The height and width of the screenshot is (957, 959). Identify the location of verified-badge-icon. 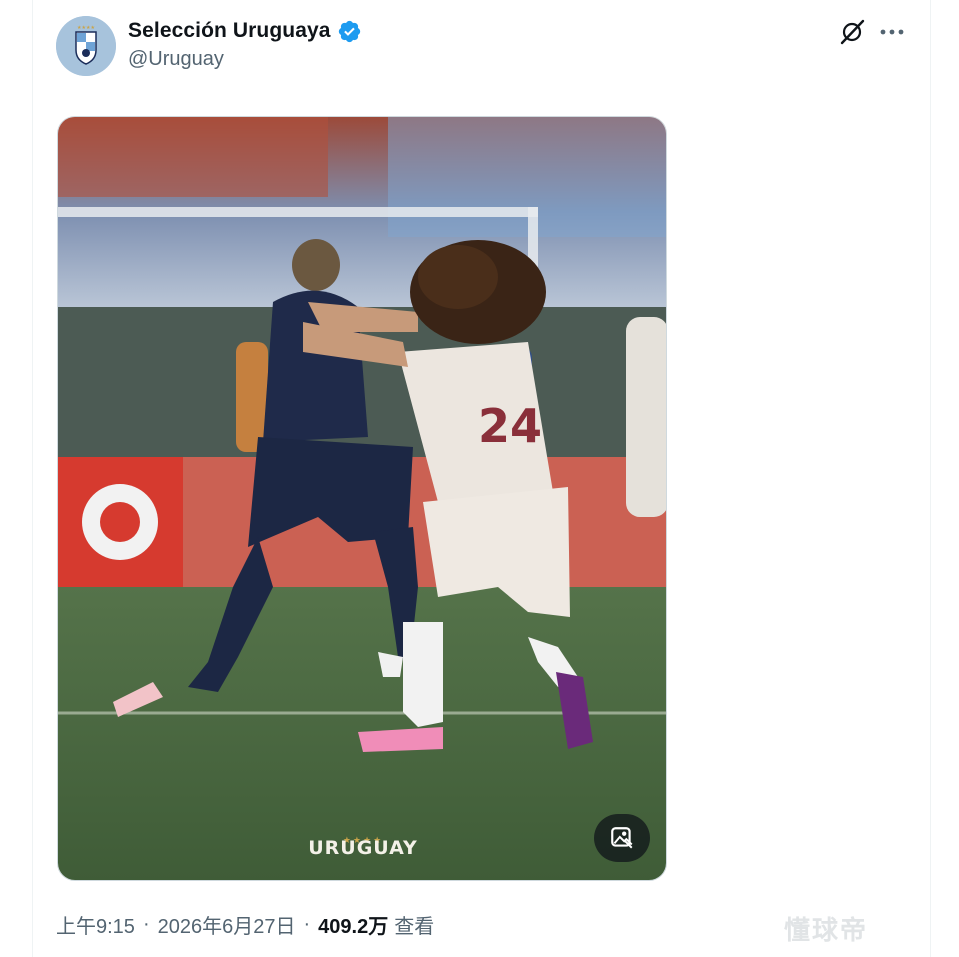
(349, 31).